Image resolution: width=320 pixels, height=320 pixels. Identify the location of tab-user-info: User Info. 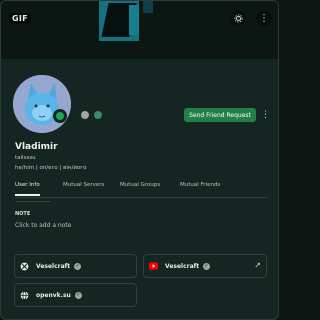
(27, 189).